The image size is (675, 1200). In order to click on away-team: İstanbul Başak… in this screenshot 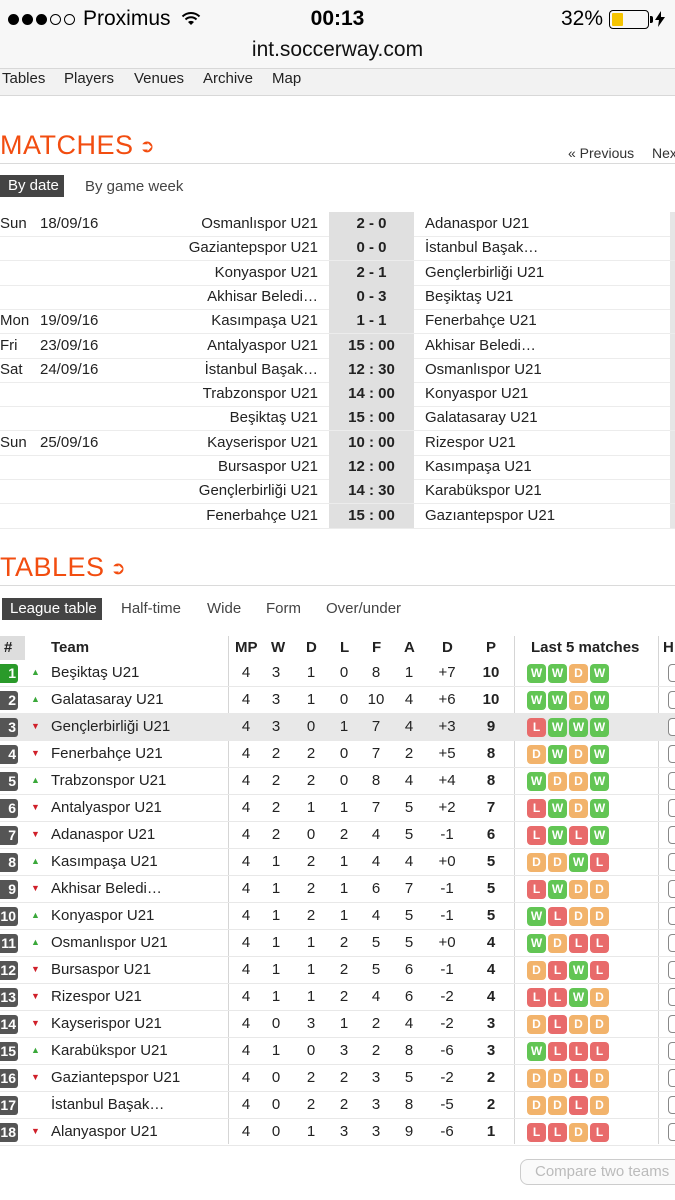, I will do `click(481, 247)`.